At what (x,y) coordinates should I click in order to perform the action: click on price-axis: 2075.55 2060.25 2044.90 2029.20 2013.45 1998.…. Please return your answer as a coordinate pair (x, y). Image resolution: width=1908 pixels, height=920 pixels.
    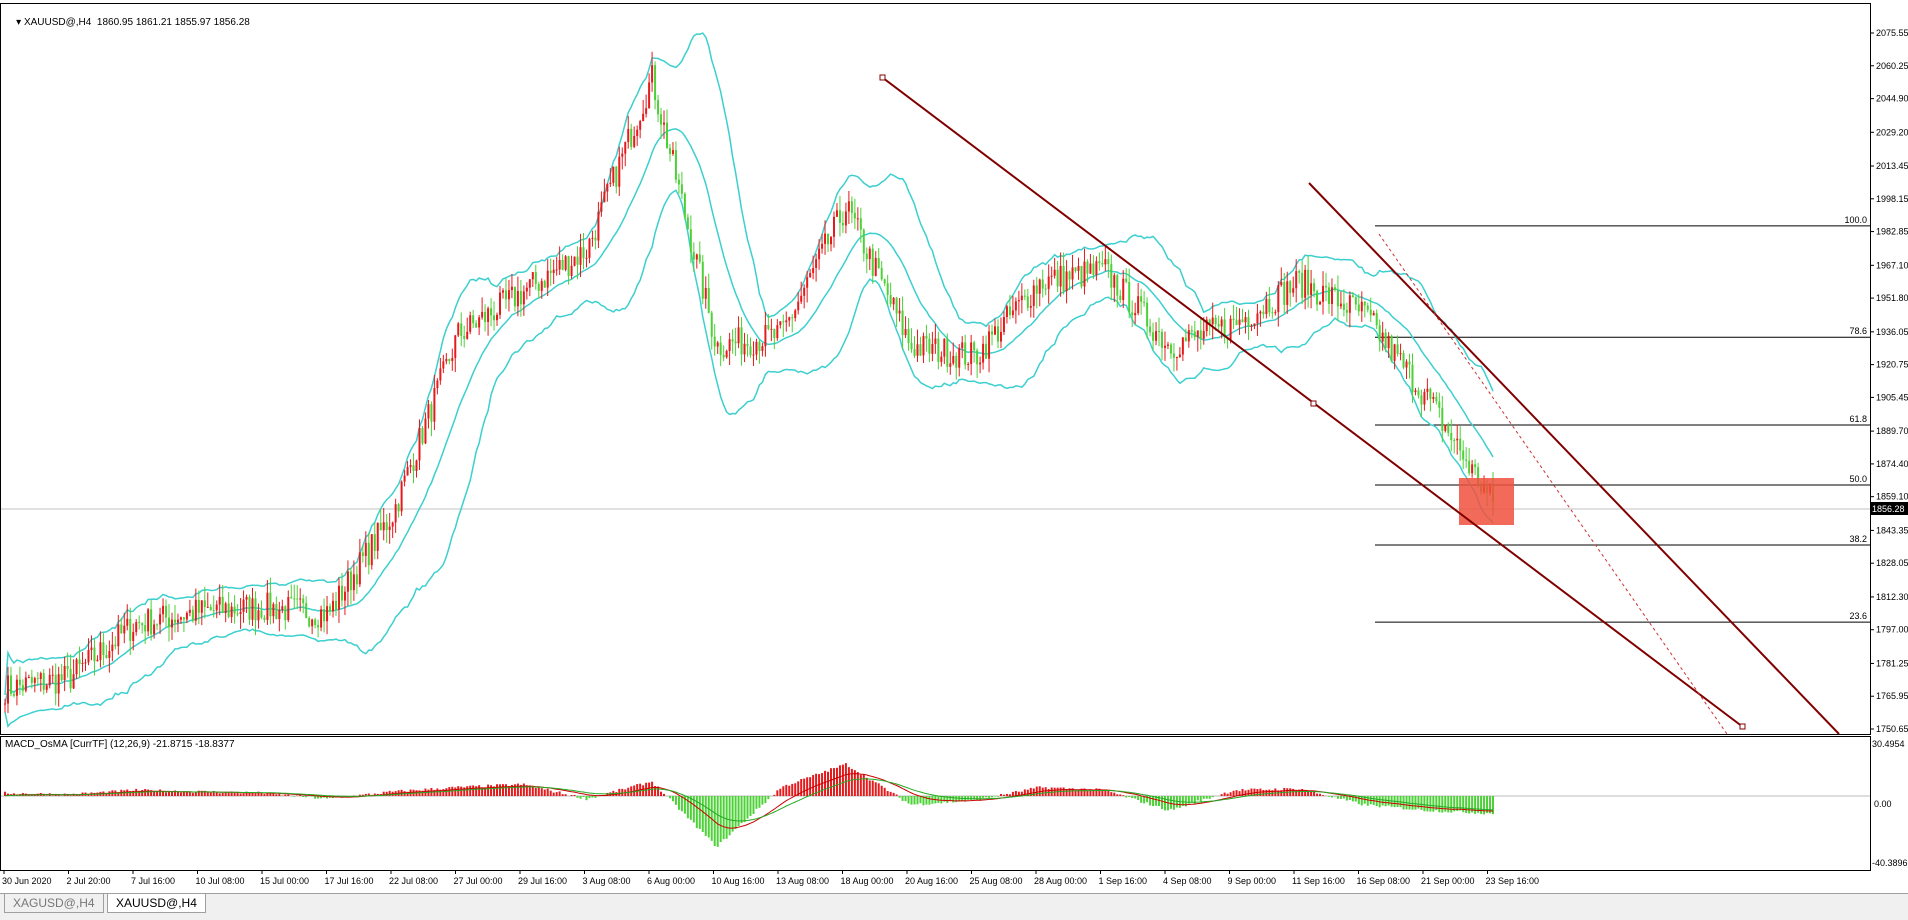
    Looking at the image, I should click on (1889, 445).